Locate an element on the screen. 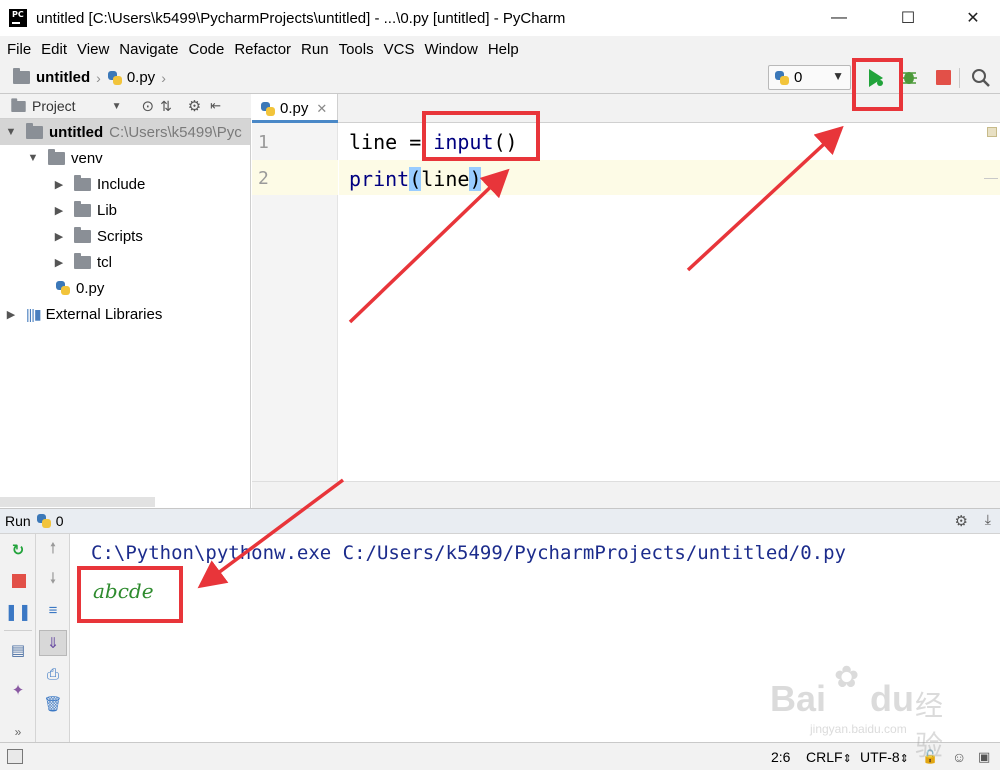  breadcrumb-file: 0.py is located at coordinates (141, 77).